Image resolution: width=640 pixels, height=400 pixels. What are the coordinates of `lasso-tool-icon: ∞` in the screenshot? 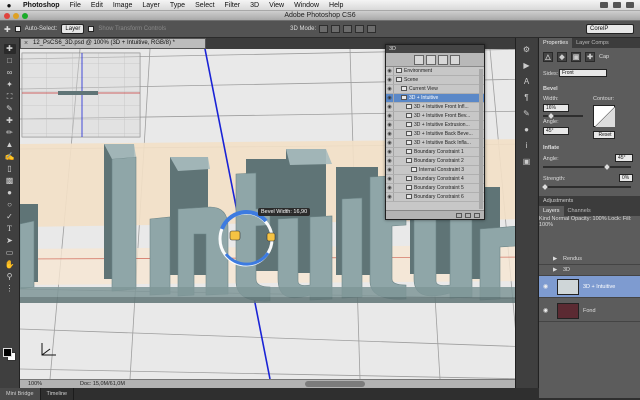 It's located at (10, 73).